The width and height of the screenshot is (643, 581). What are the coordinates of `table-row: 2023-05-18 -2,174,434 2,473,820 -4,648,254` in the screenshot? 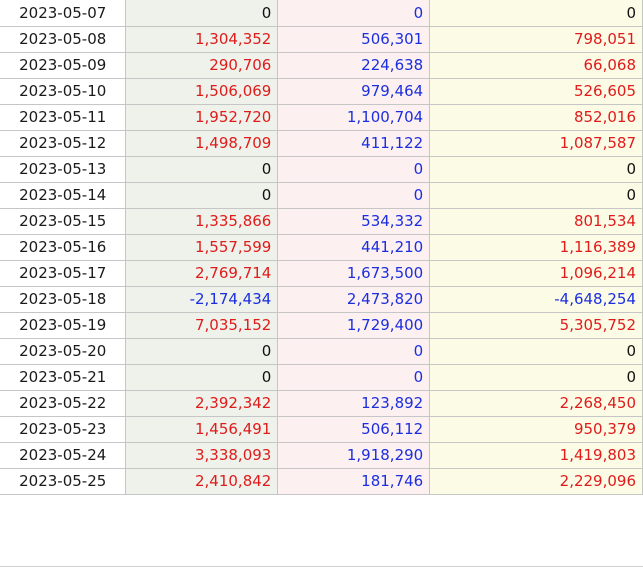 It's located at (321, 299).